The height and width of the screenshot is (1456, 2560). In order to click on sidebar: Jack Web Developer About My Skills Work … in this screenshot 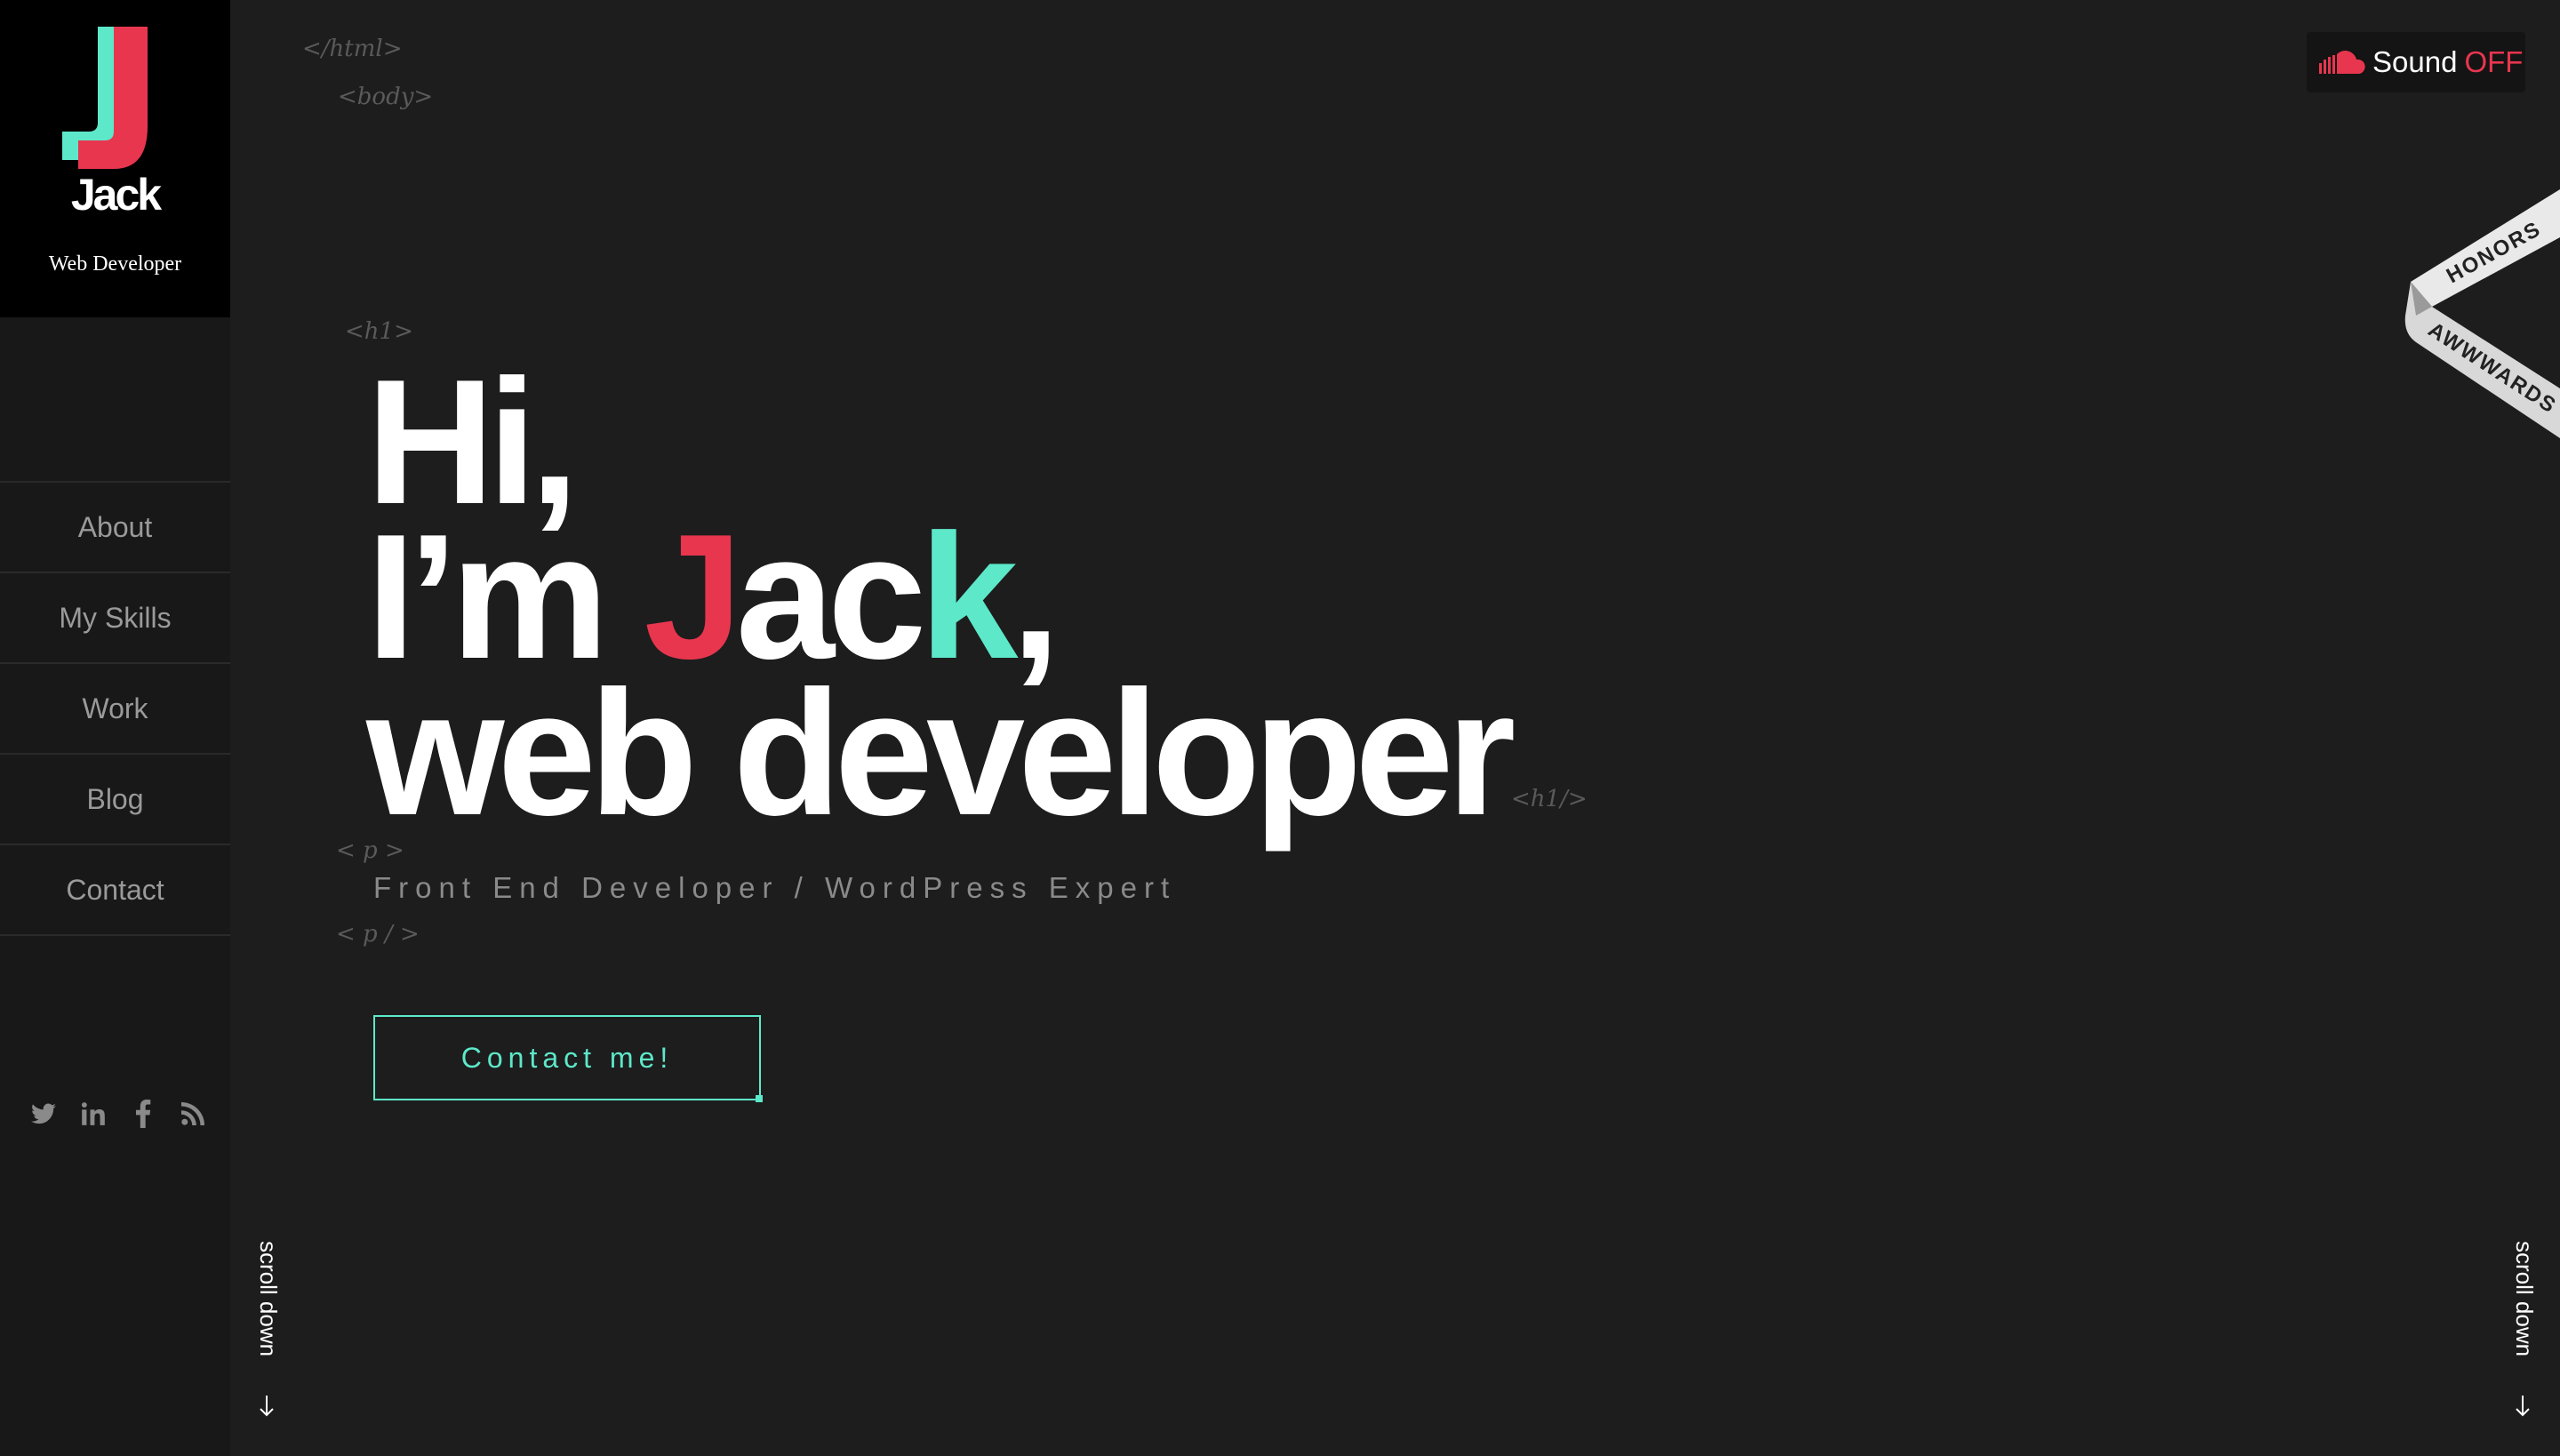, I will do `click(115, 728)`.